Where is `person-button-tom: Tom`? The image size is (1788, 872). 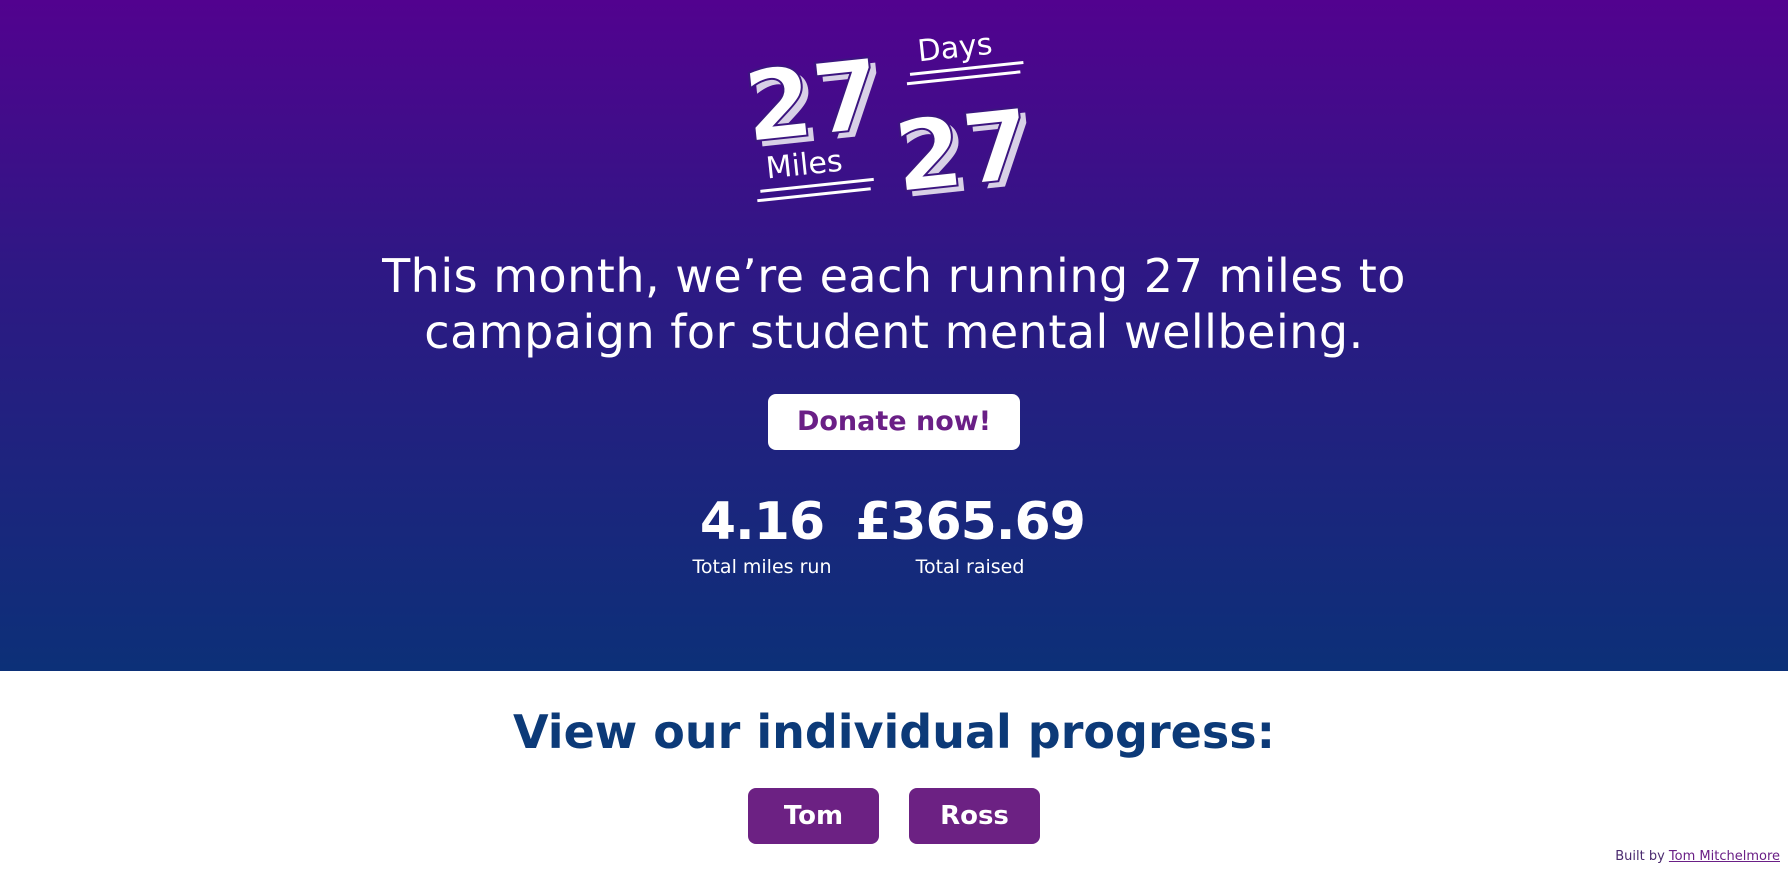
person-button-tom: Tom is located at coordinates (813, 816).